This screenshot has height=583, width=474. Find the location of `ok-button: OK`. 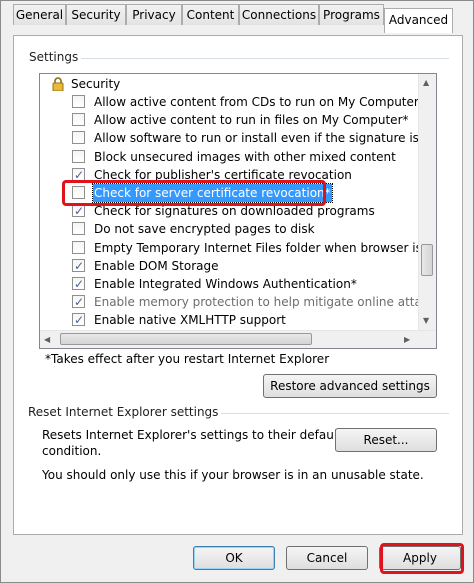

ok-button: OK is located at coordinates (234, 558).